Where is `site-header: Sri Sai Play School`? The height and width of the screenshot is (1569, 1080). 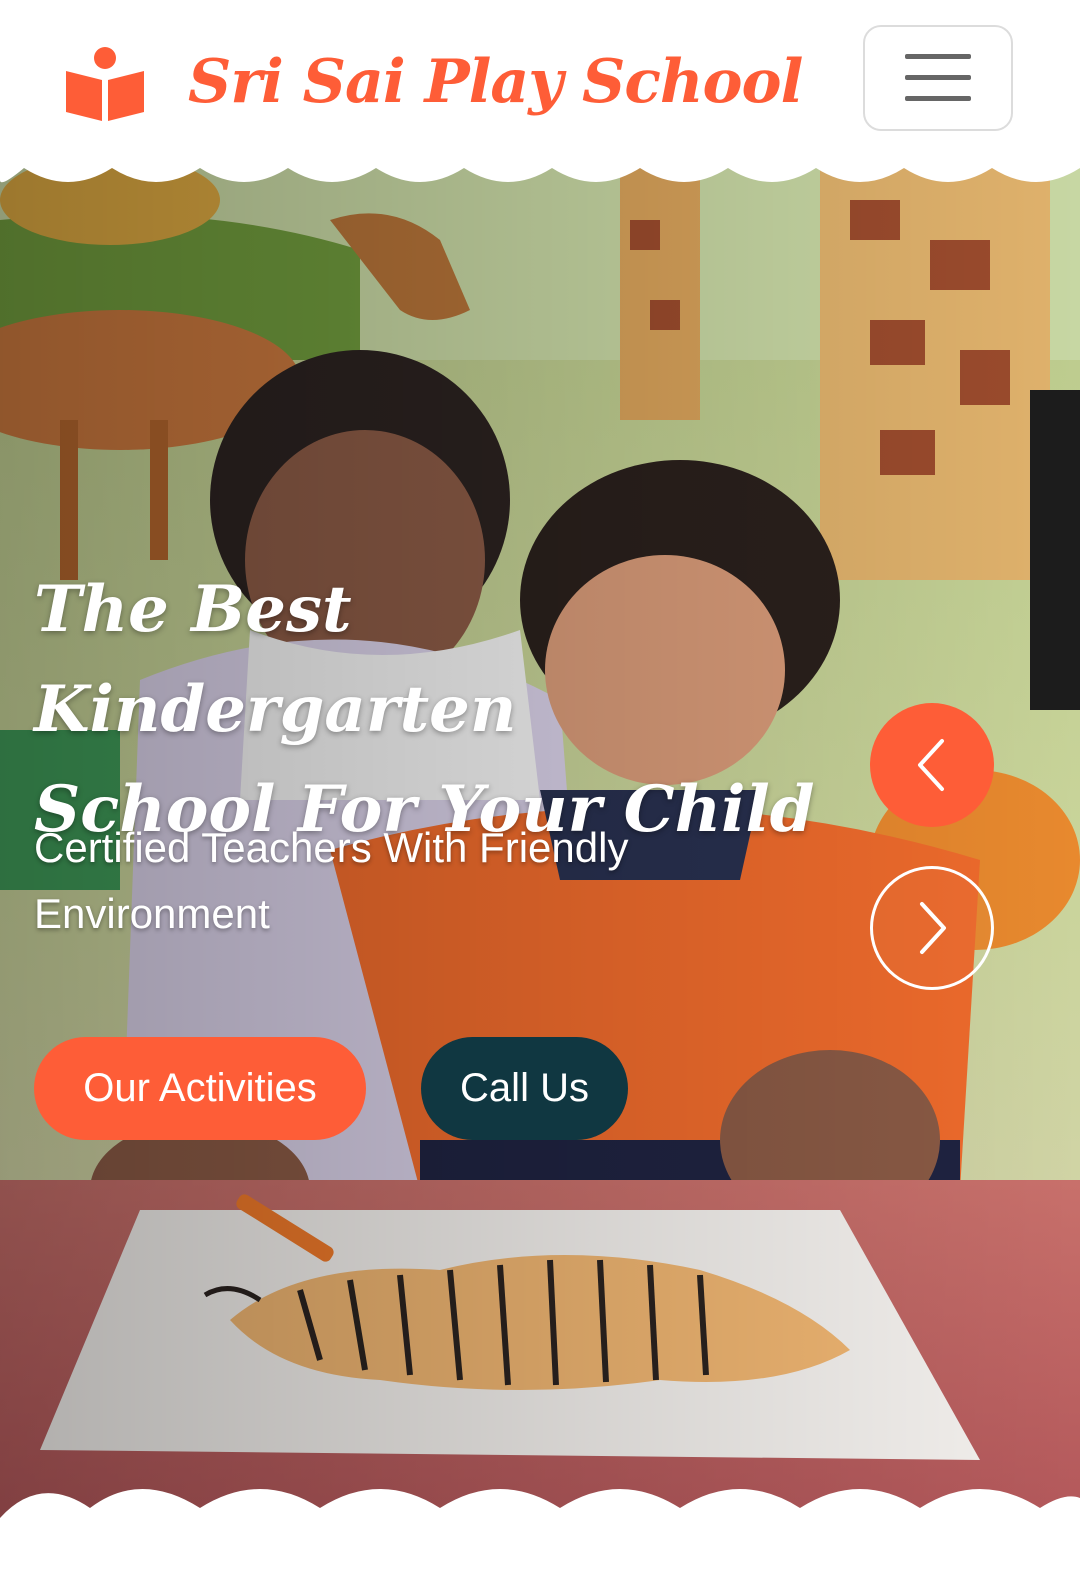
site-header: Sri Sai Play School is located at coordinates (540, 82).